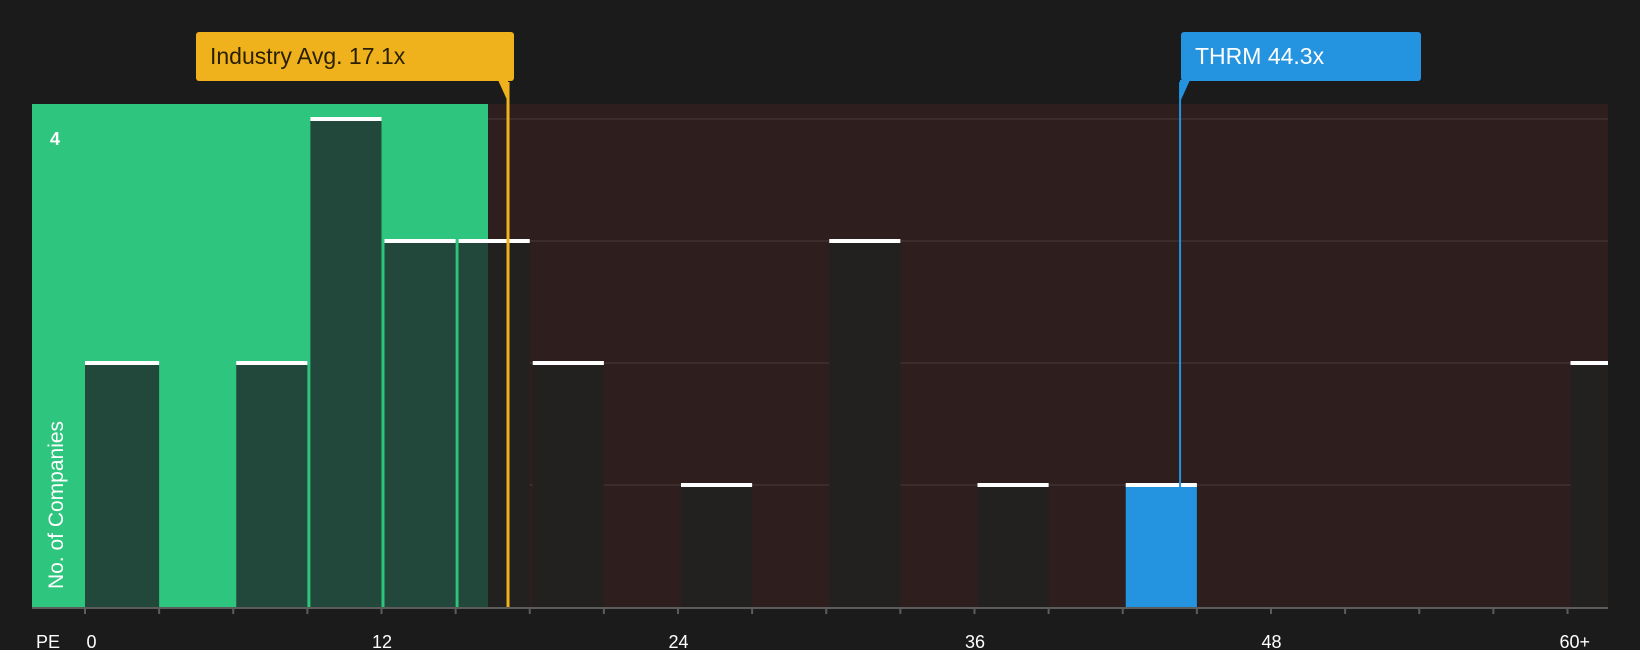 The height and width of the screenshot is (650, 1640). Describe the element at coordinates (678, 641) in the screenshot. I see `x-tick-label: 24` at that location.